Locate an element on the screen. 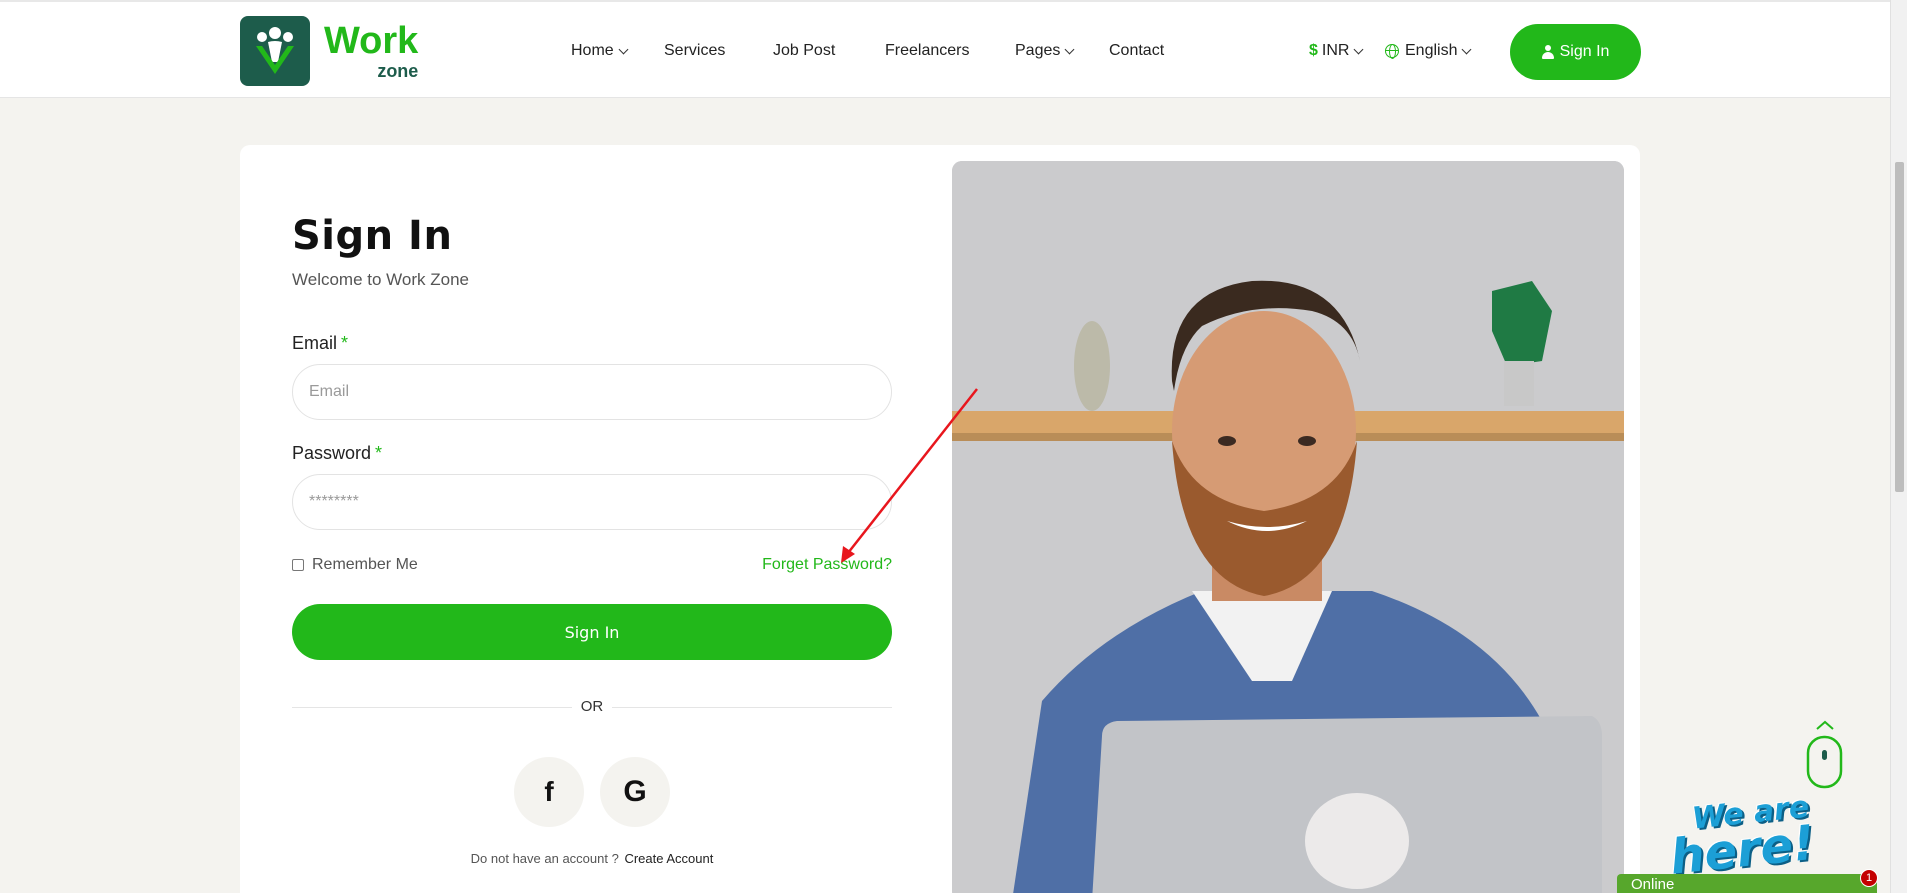 This screenshot has width=1907, height=893. nav-item-label: Services is located at coordinates (695, 50).